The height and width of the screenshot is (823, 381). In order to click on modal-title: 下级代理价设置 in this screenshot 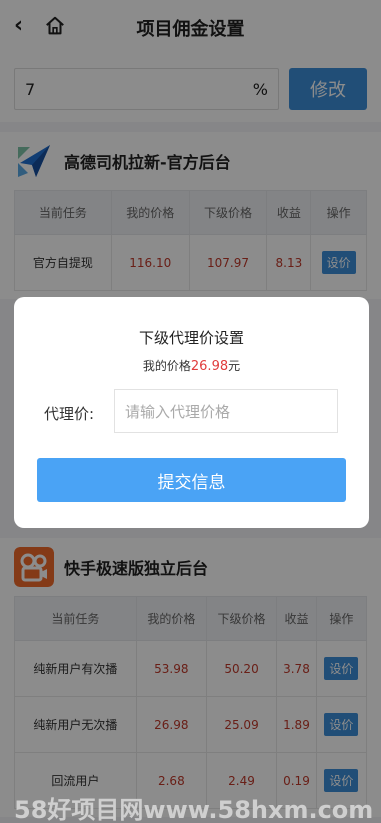, I will do `click(191, 338)`.